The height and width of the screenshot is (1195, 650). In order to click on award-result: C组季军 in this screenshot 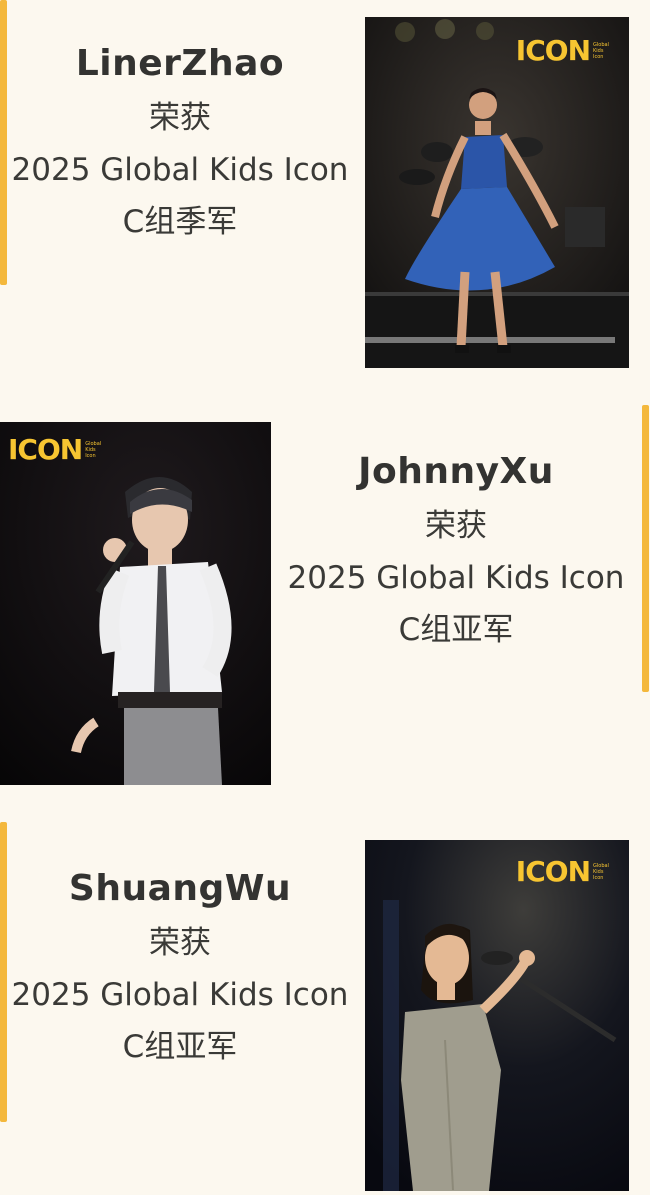, I will do `click(180, 222)`.